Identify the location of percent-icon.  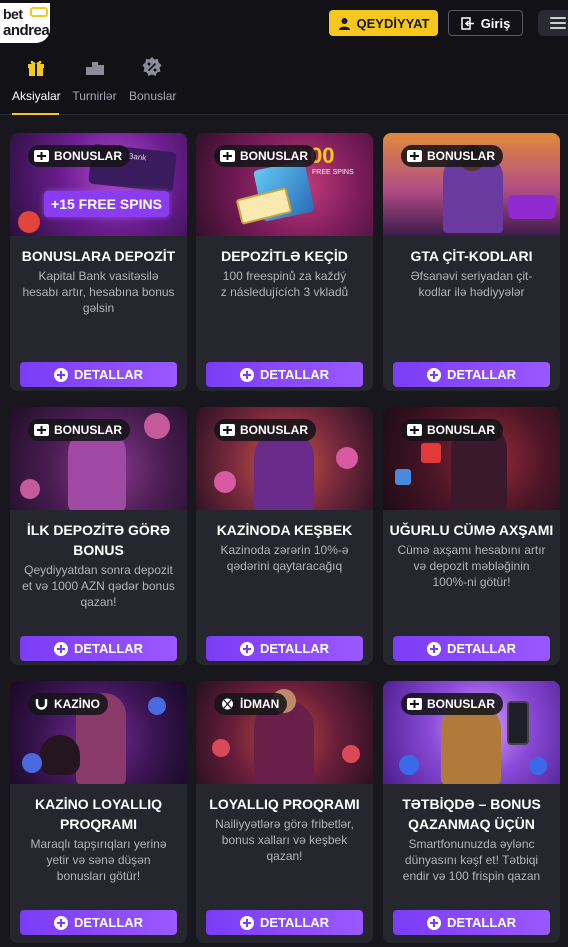
(152, 66).